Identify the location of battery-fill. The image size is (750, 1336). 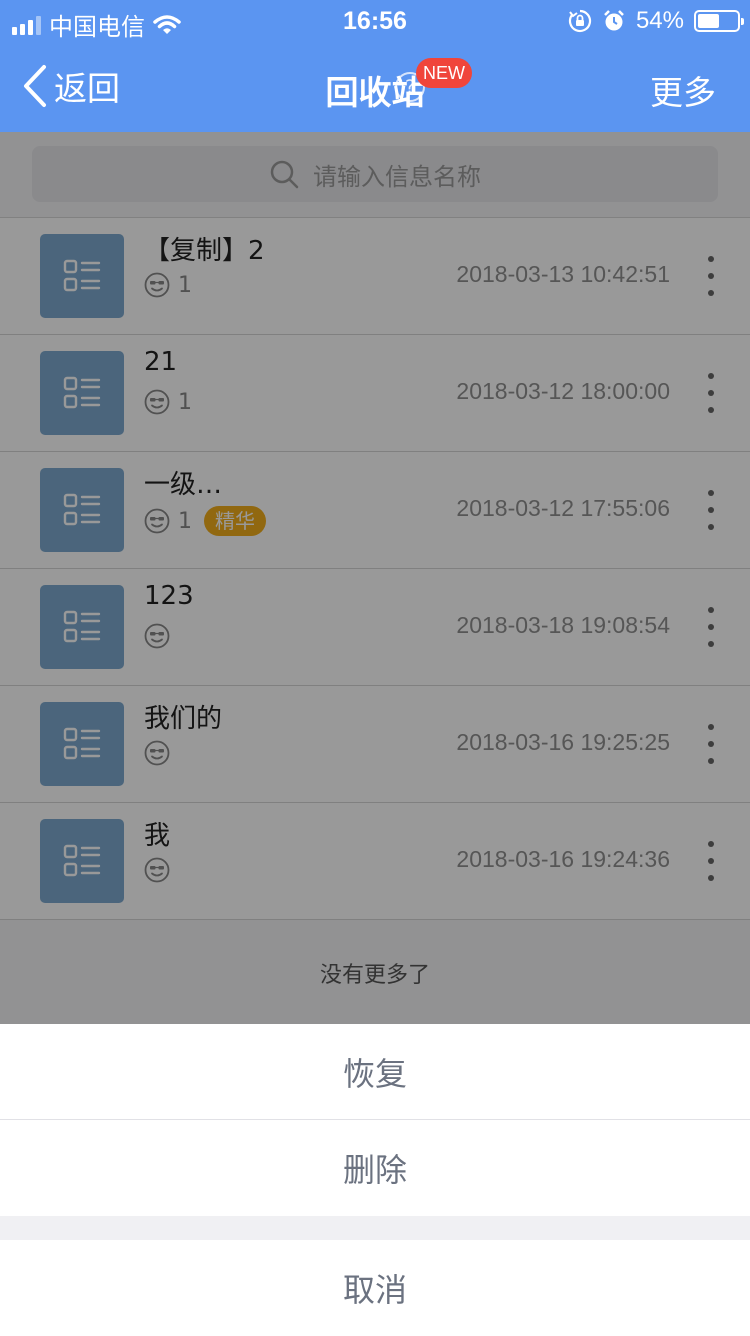
(708, 21).